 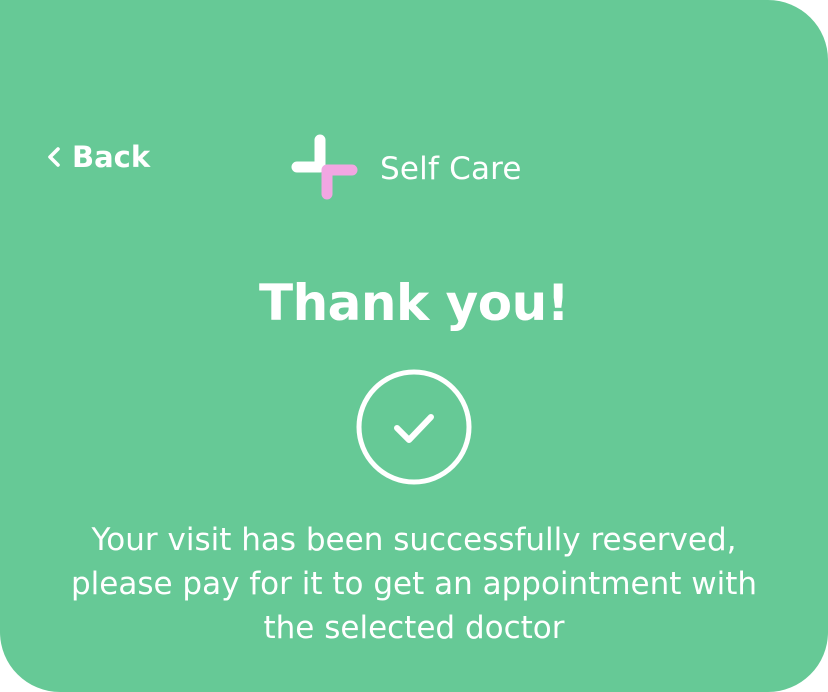 I want to click on brand: Self Care, so click(x=406, y=169).